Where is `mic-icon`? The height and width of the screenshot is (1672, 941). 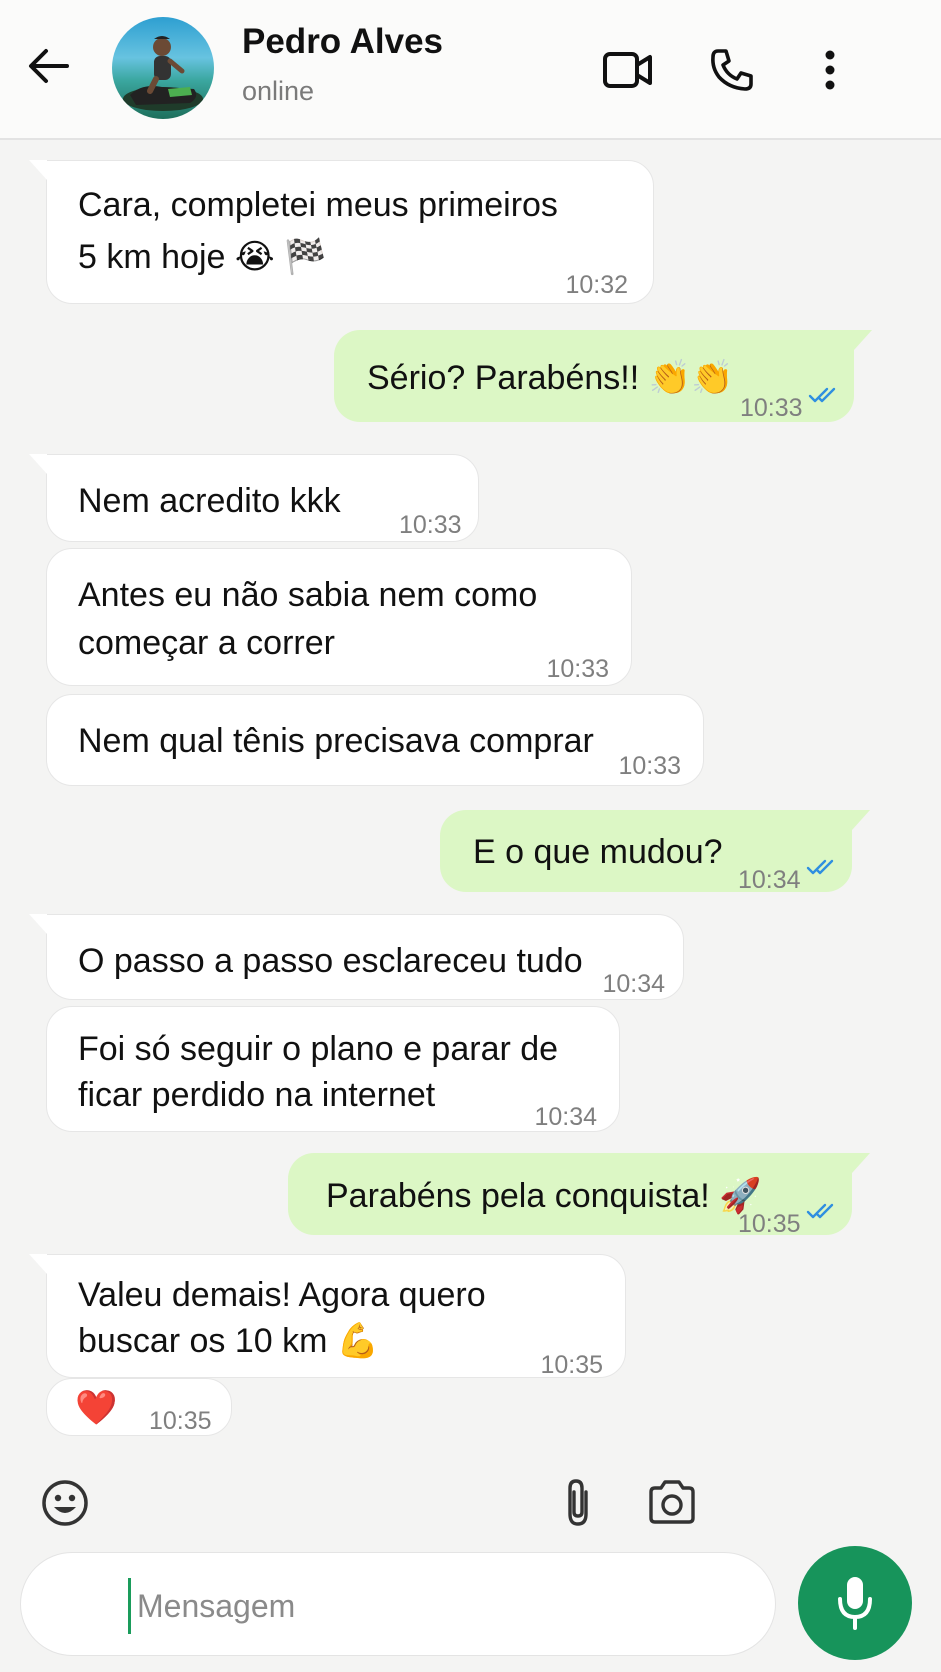
mic-icon is located at coordinates (855, 1603).